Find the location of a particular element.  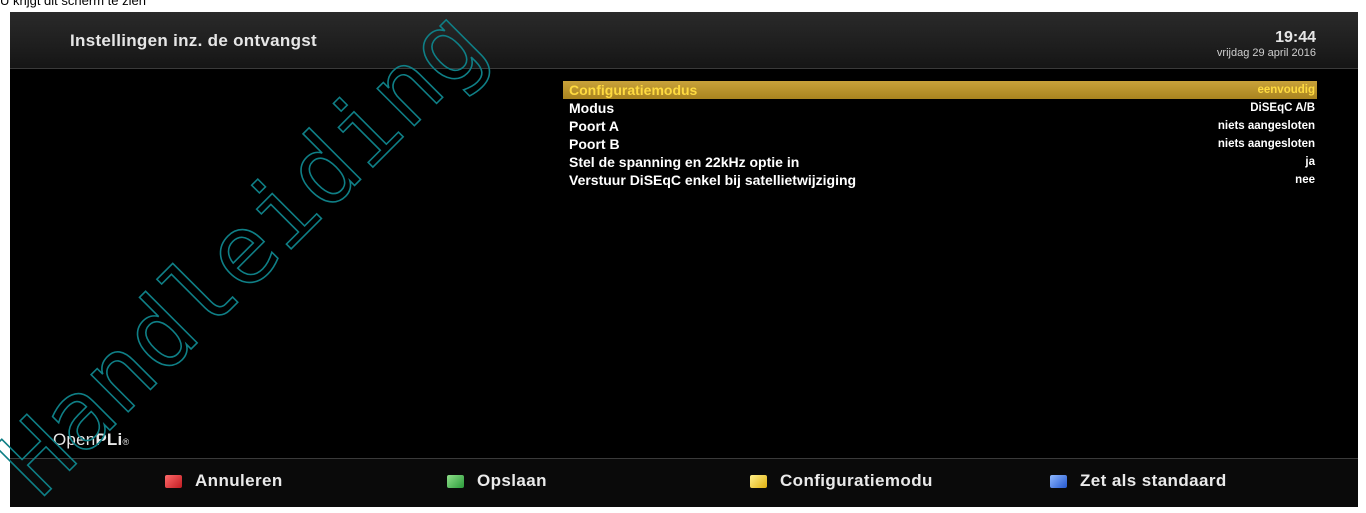

green-key-icon is located at coordinates (455, 481).